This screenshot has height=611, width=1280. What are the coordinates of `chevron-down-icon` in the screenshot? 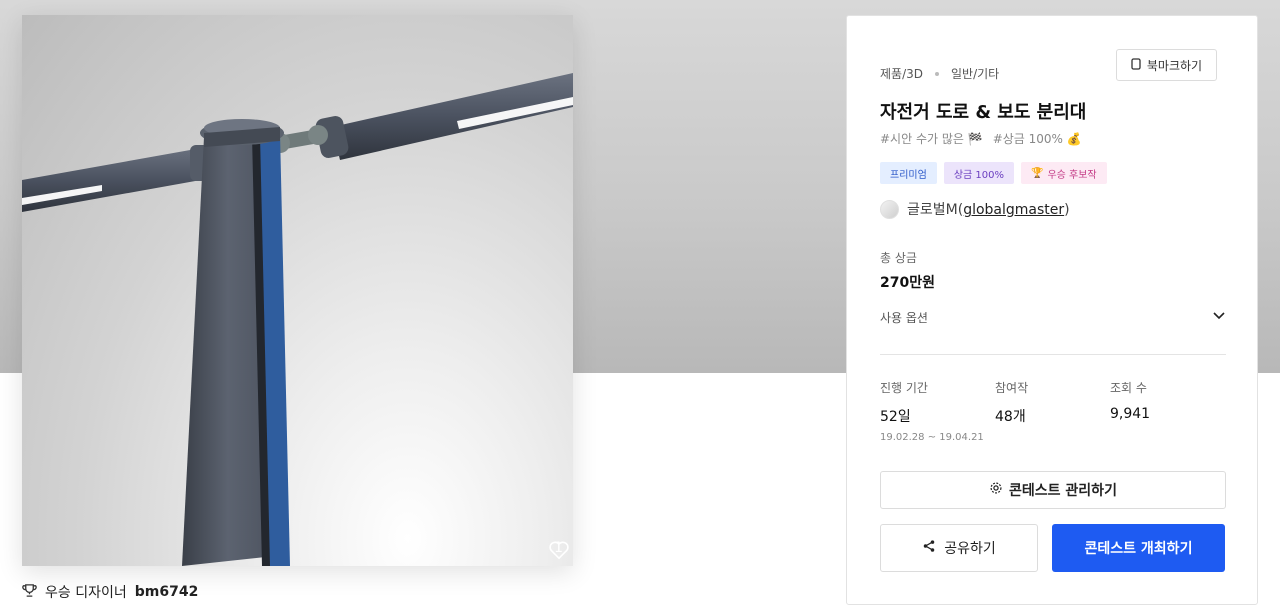 It's located at (1219, 317).